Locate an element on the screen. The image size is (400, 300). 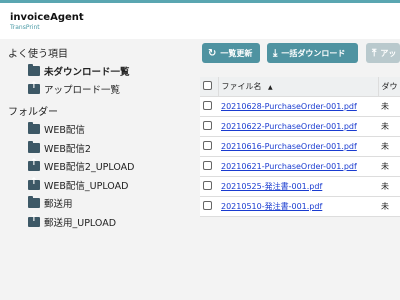
file-link: 20210622-PurchaseOrder-001.pdf is located at coordinates (289, 126).